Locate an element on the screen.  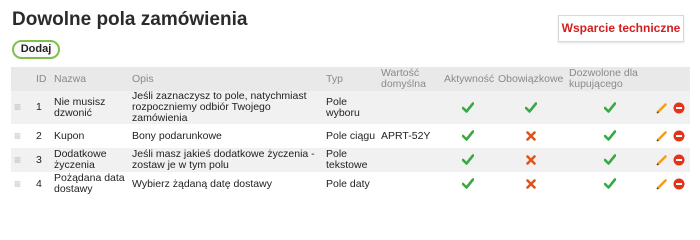
row-id: 1 is located at coordinates (42, 107).